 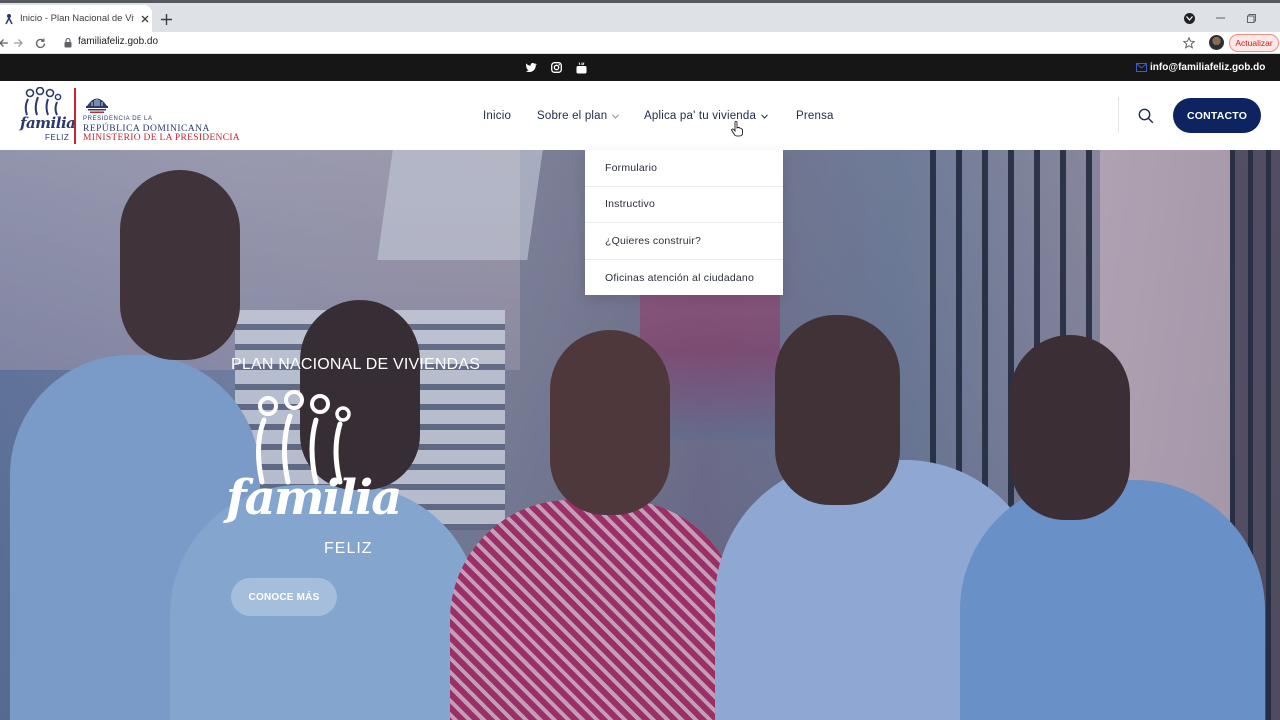 I want to click on browser-tab-strip: Inicio - Plan Nacional de Viviendas, so click(x=640, y=16).